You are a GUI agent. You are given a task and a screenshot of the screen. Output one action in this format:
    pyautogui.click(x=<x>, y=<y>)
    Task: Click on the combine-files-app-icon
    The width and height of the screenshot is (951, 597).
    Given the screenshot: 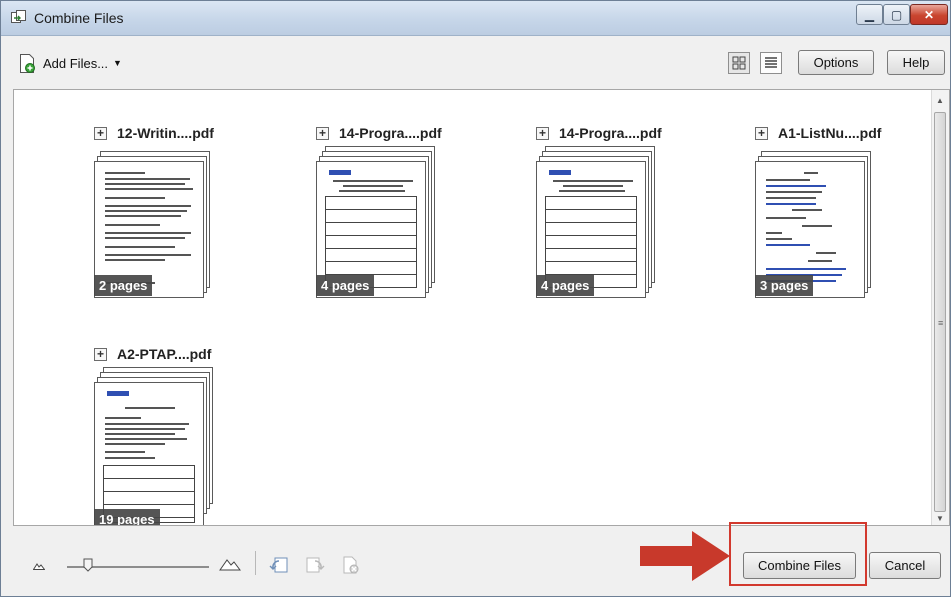 What is the action you would take?
    pyautogui.click(x=18, y=16)
    